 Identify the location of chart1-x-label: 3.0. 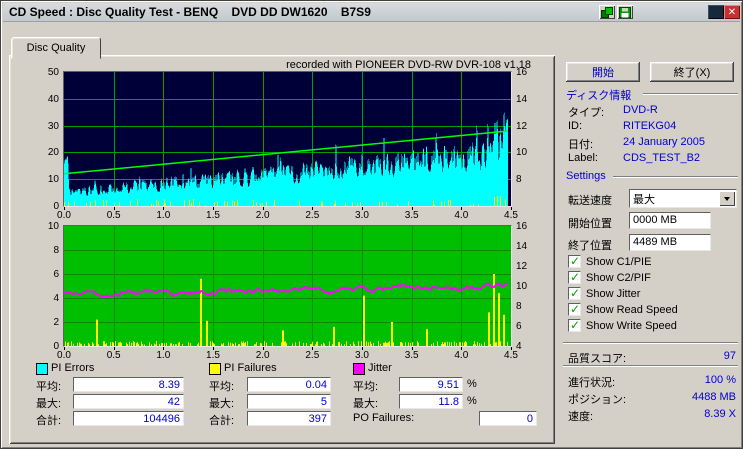
(362, 215).